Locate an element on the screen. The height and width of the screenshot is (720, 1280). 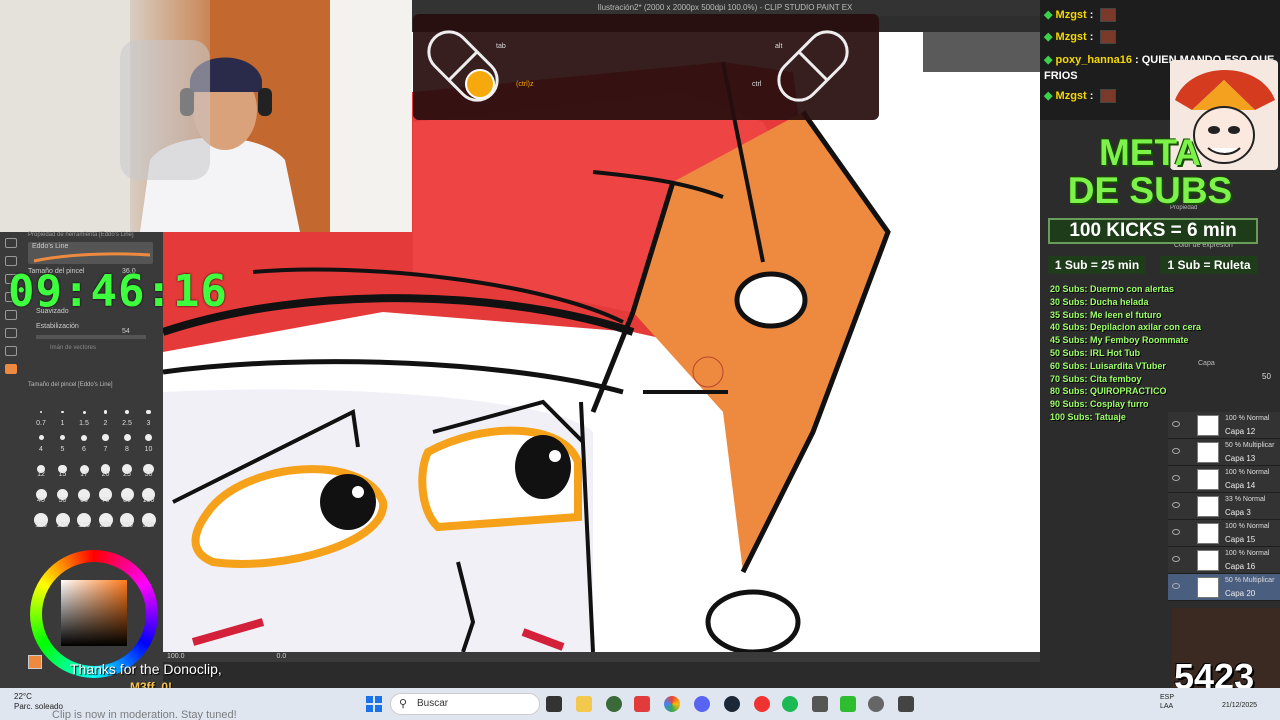
brush-size-label: 5 is located at coordinates (62, 449).